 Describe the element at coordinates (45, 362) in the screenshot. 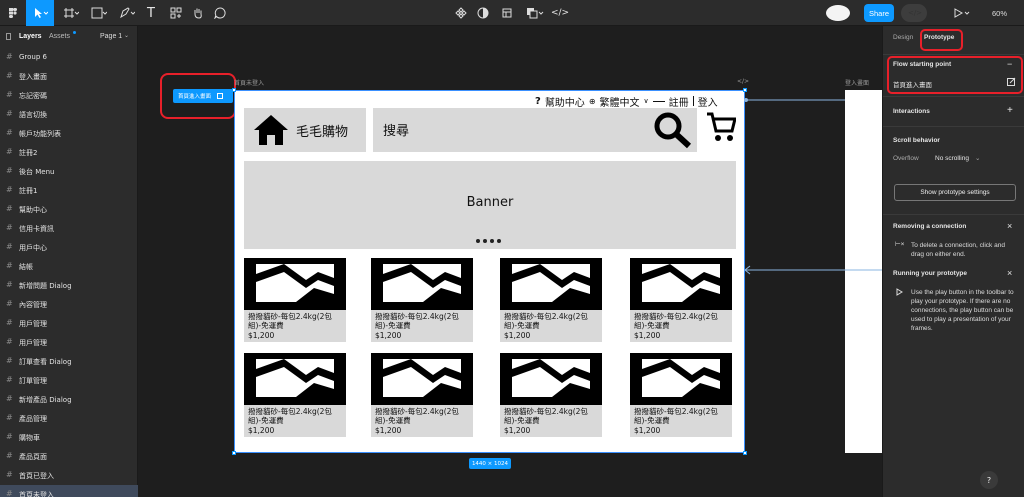

I see `layer-name: 訂單查看 Dialog` at that location.